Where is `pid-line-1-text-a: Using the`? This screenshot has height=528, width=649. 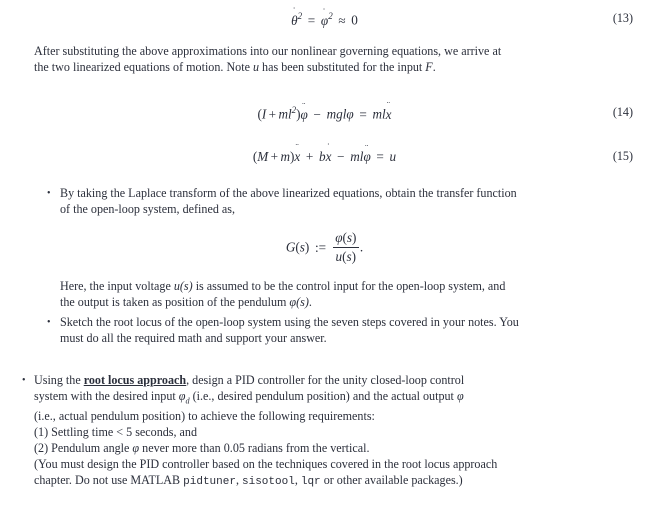
pid-line-1-text-a: Using the is located at coordinates (59, 380).